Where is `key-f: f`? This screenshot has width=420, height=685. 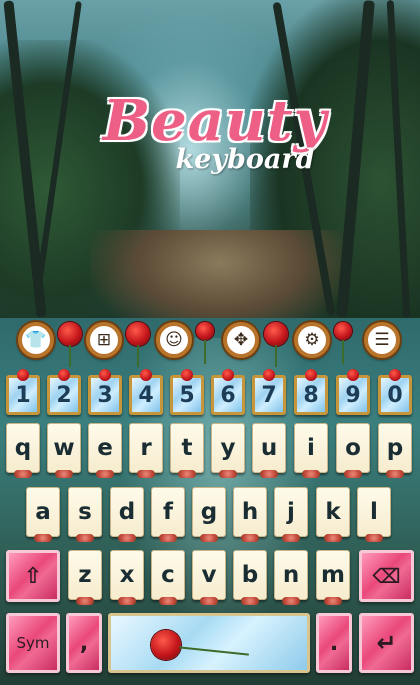
key-f: f is located at coordinates (168, 514).